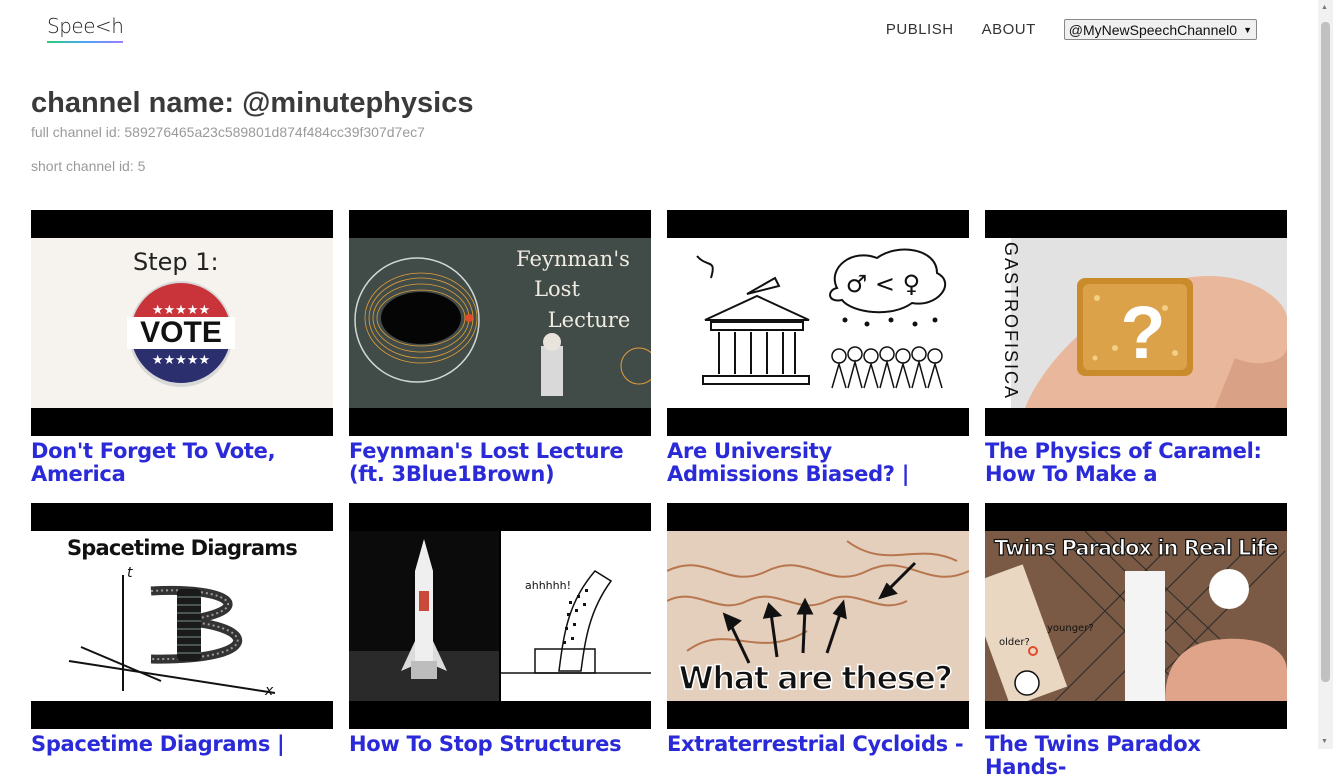 This screenshot has height=779, width=1333. What do you see at coordinates (500, 756) in the screenshot?
I see `video-title-link: How To Stop Structures` at bounding box center [500, 756].